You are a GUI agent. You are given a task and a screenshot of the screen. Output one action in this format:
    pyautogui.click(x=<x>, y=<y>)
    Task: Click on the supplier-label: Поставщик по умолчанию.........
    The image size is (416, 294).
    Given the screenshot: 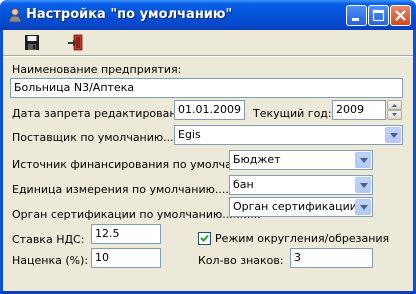 What is the action you would take?
    pyautogui.click(x=103, y=137)
    